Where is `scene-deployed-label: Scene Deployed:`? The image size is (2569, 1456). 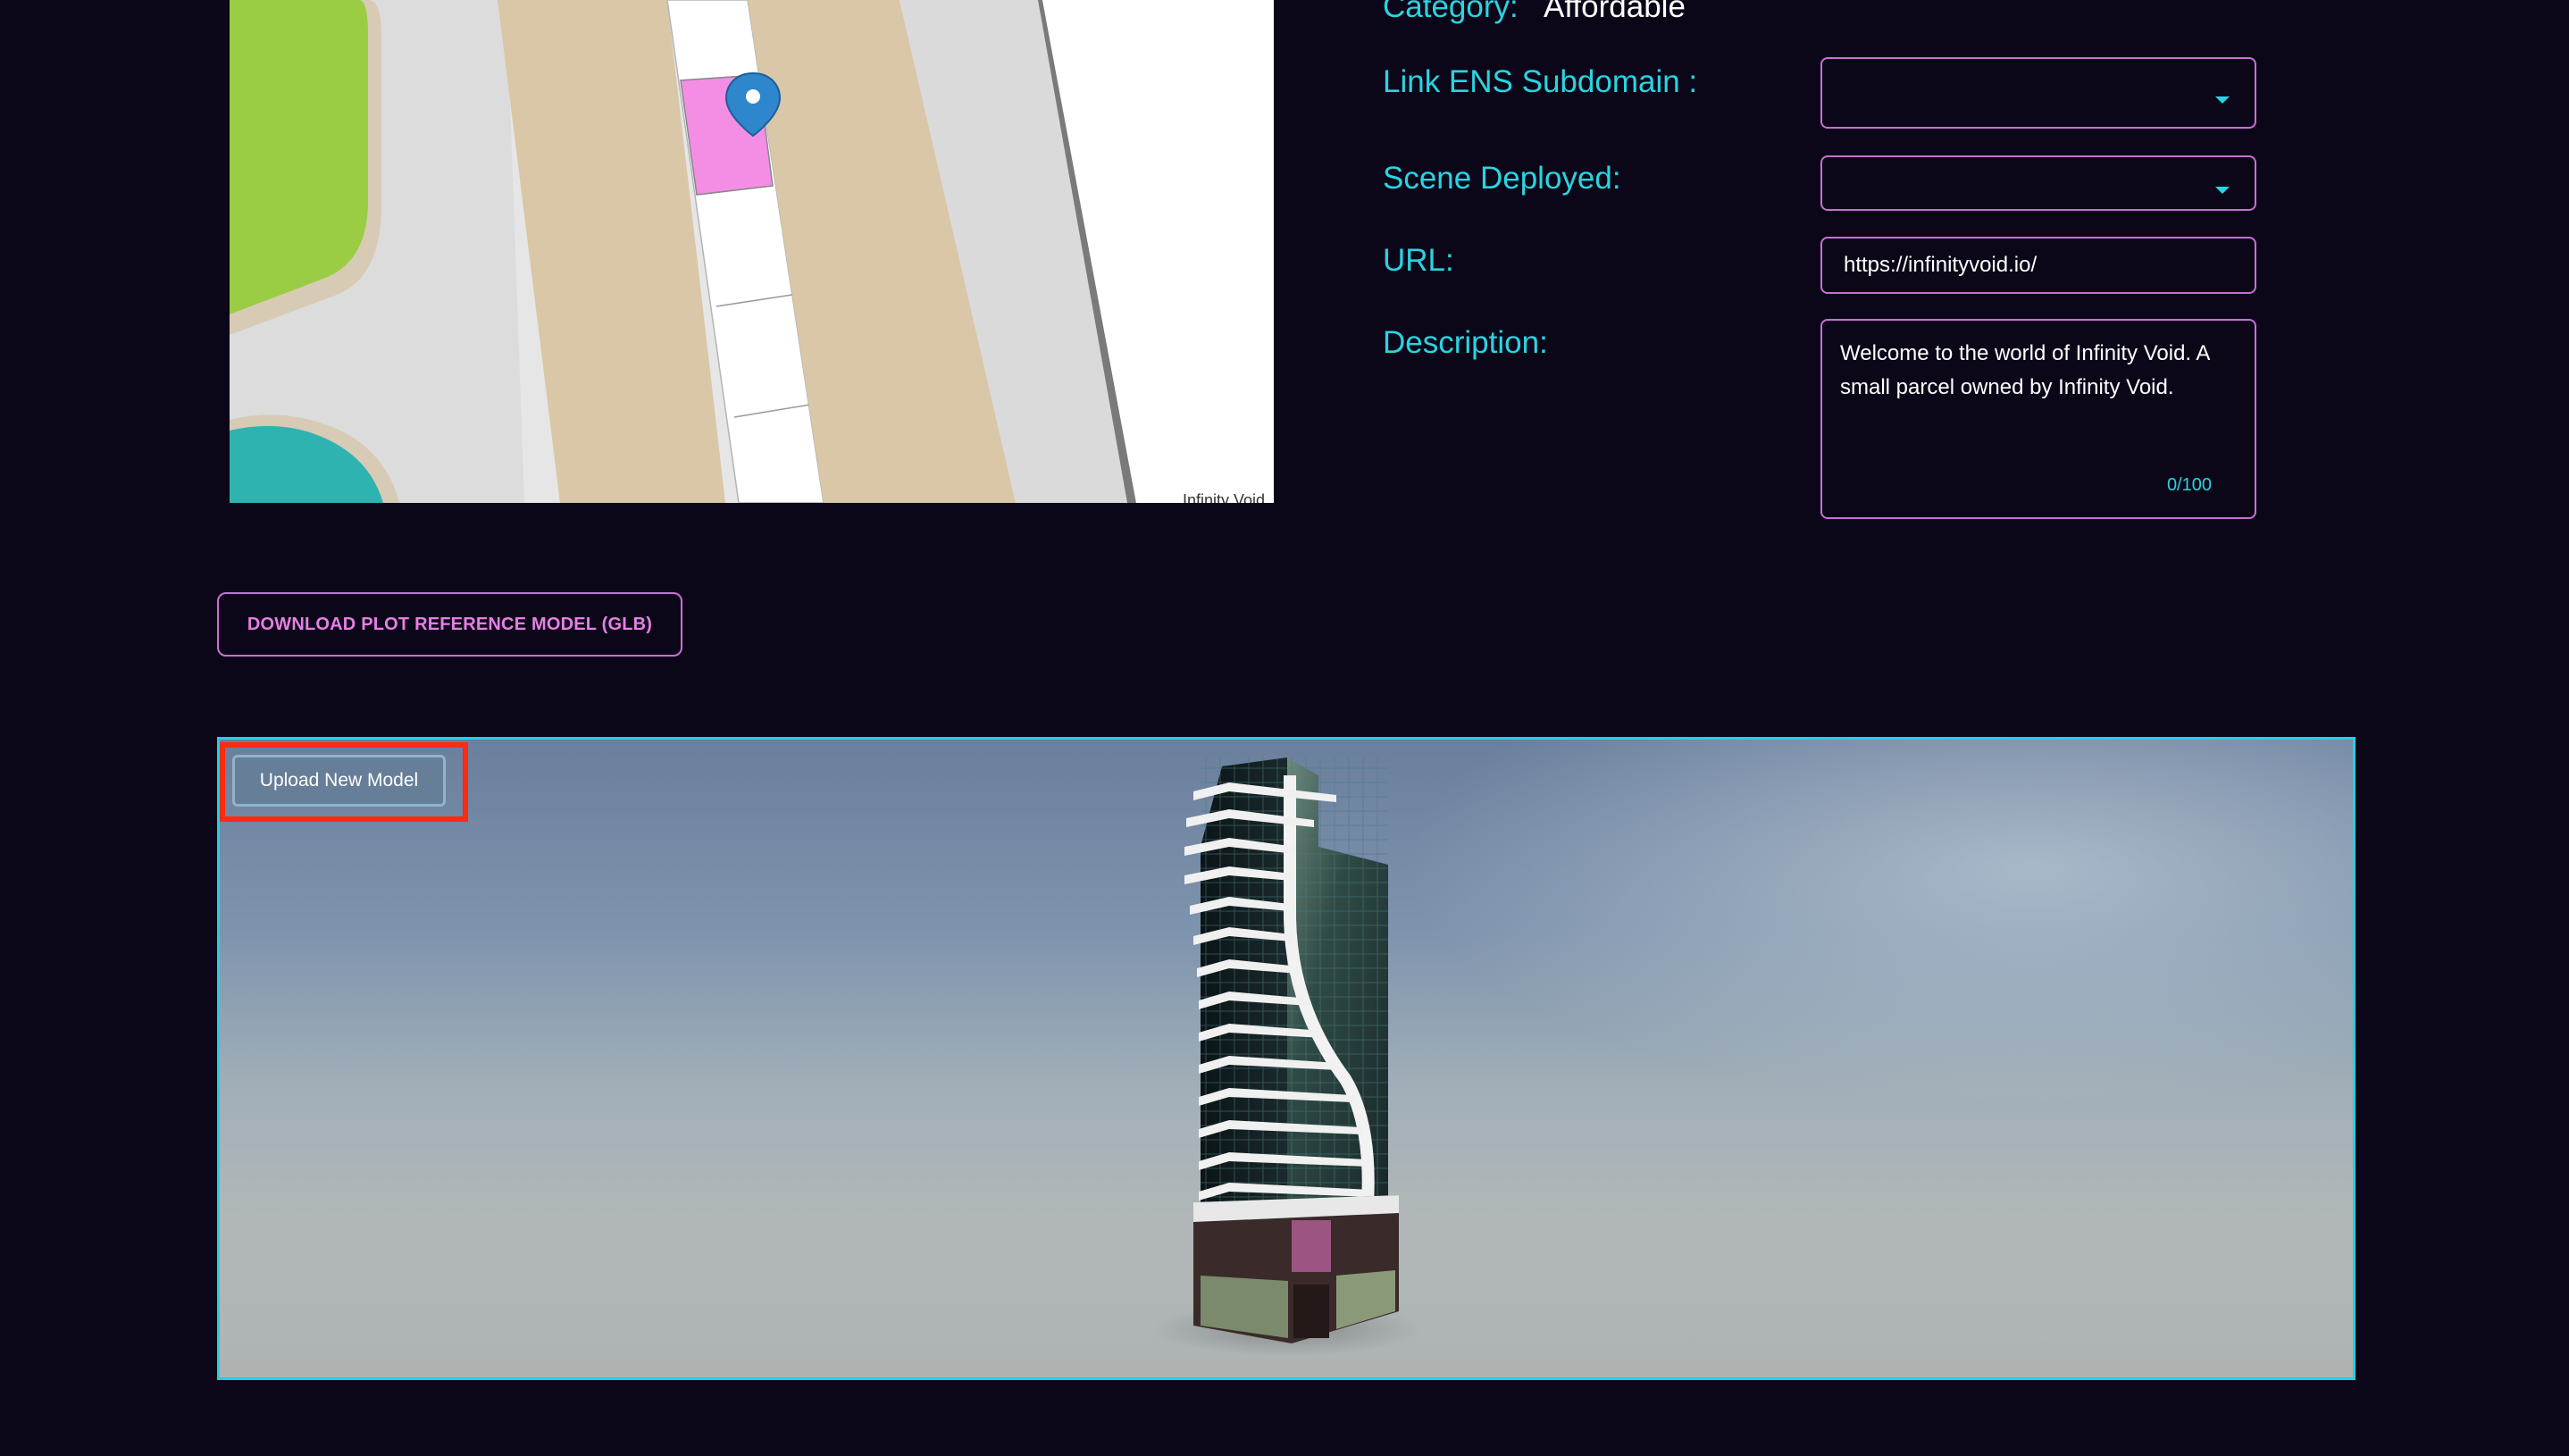
scene-deployed-label: Scene Deployed: is located at coordinates (1502, 178).